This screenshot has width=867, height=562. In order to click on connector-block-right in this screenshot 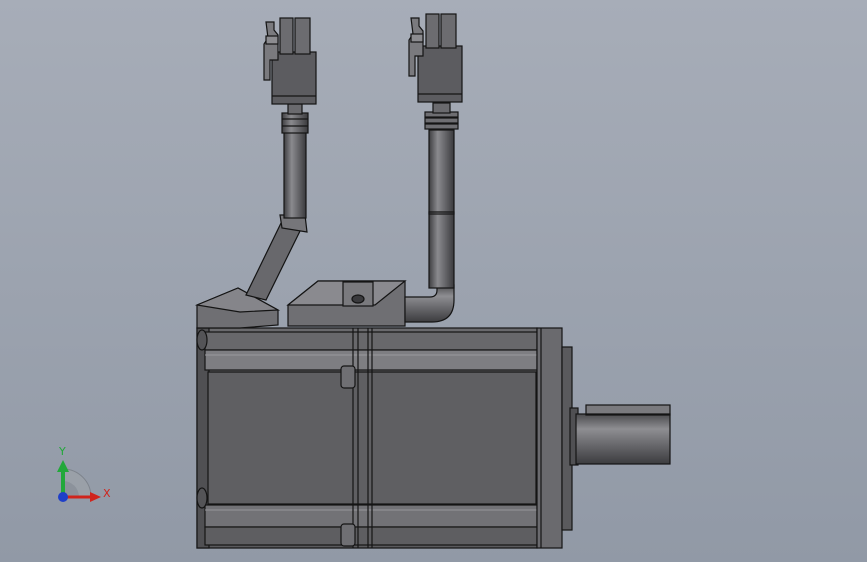, I will do `click(346, 303)`.